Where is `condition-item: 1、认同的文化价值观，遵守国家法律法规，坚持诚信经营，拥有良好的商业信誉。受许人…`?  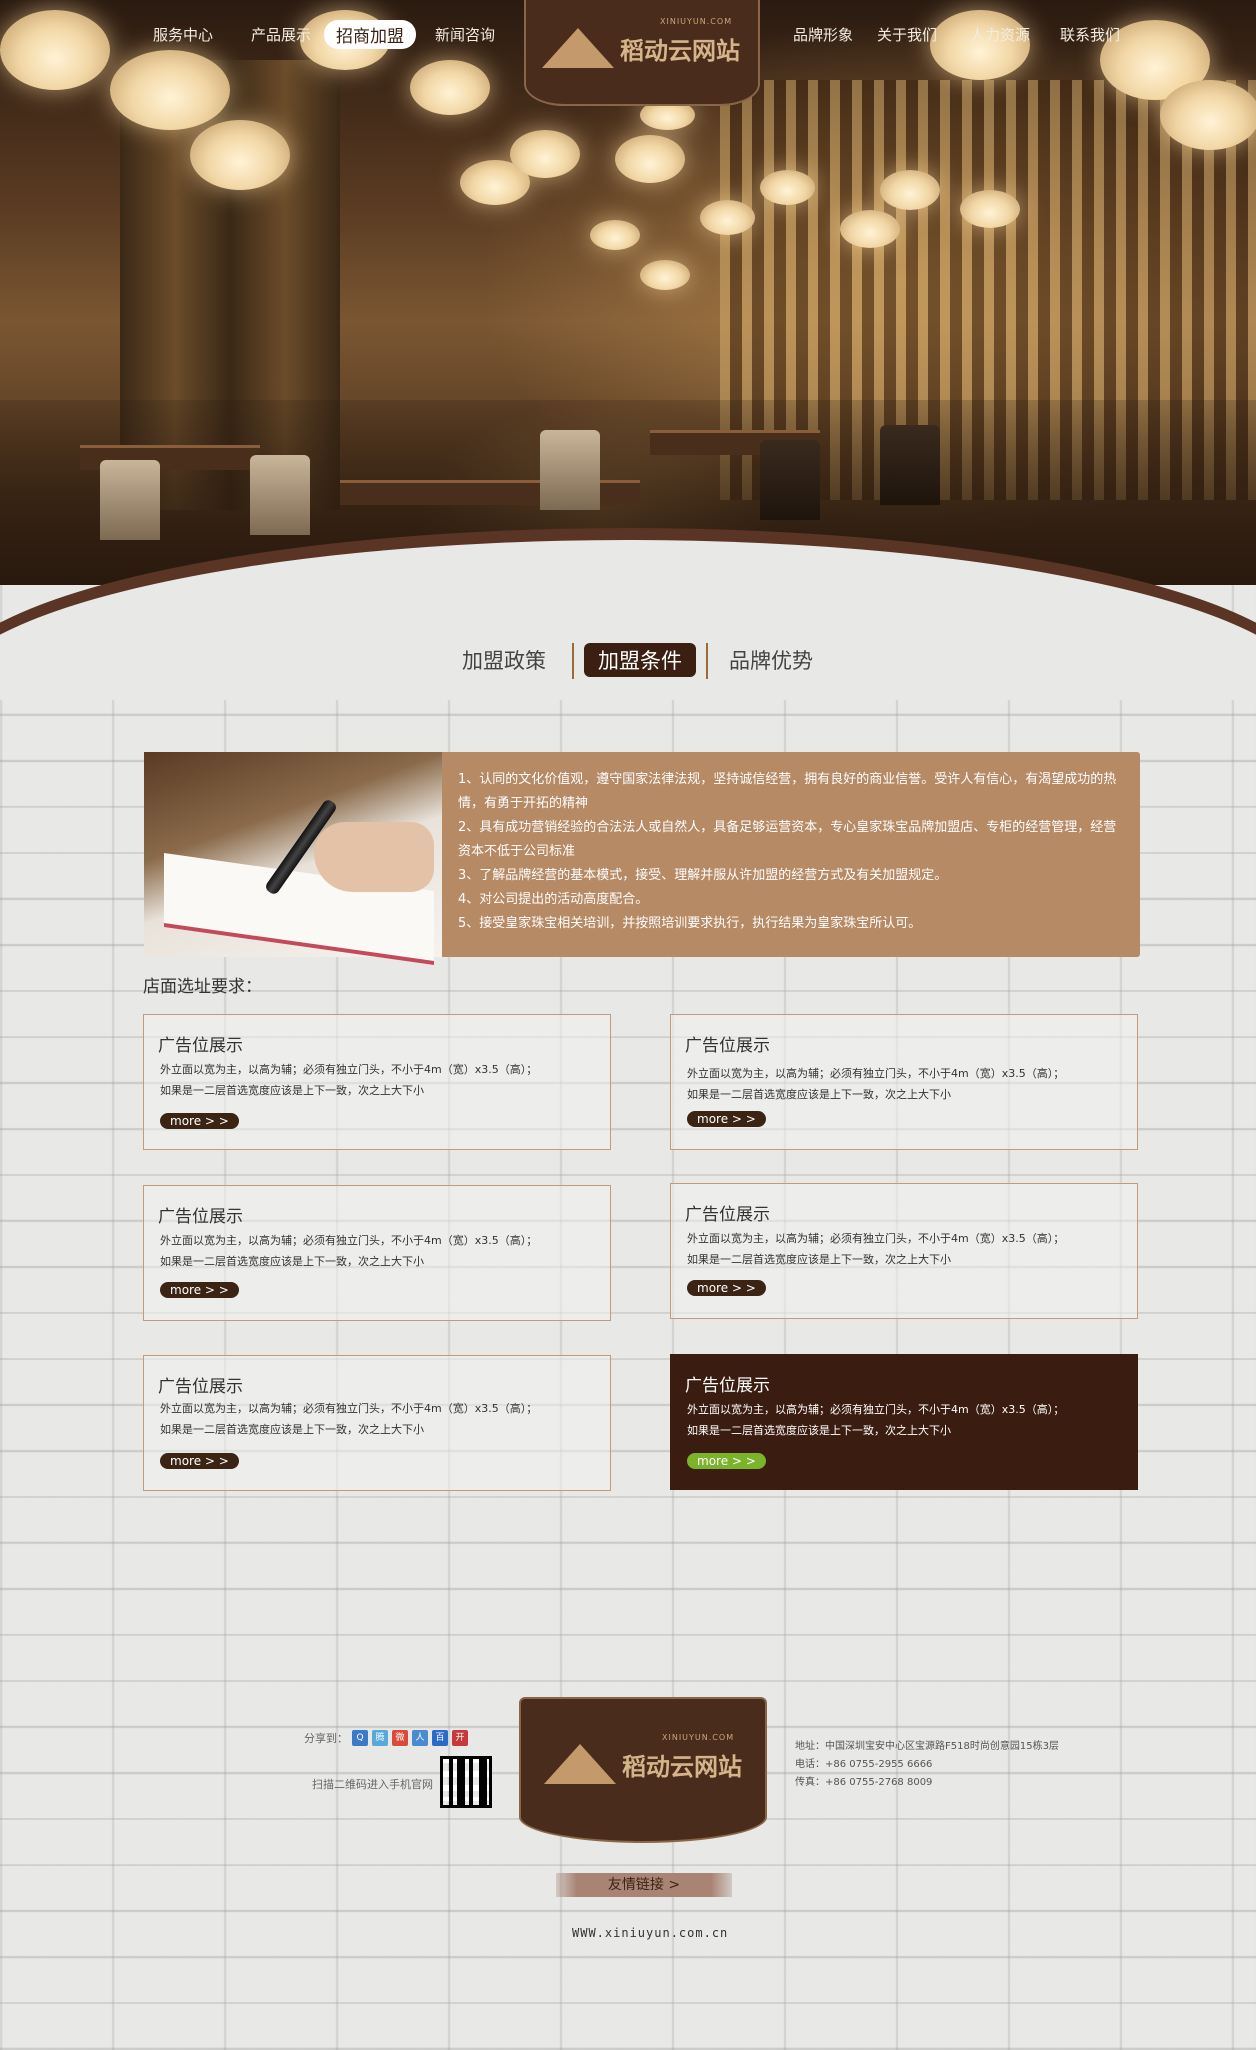 condition-item: 1、认同的文化价值观，遵守国家法律法规，坚持诚信经营，拥有良好的商业信誉。受许人… is located at coordinates (787, 791).